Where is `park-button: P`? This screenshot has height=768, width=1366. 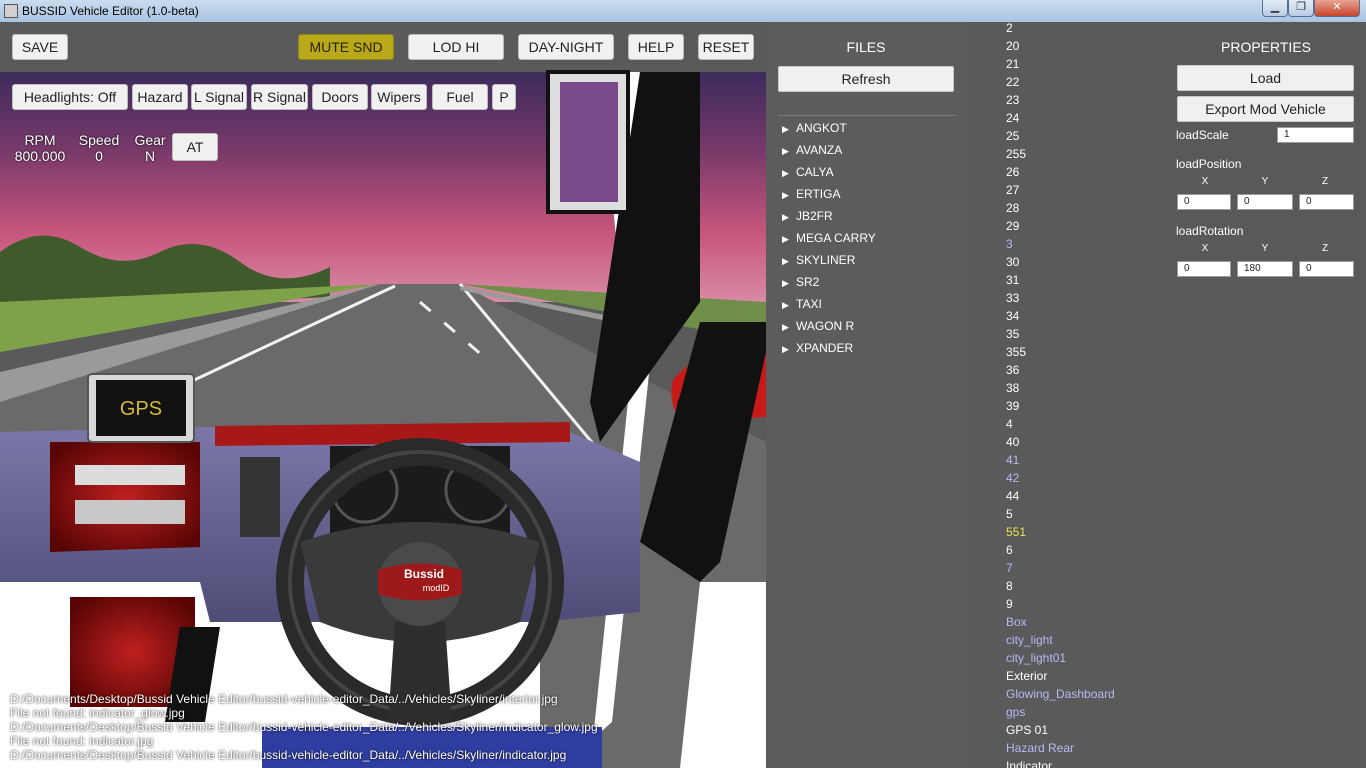
park-button: P is located at coordinates (504, 97).